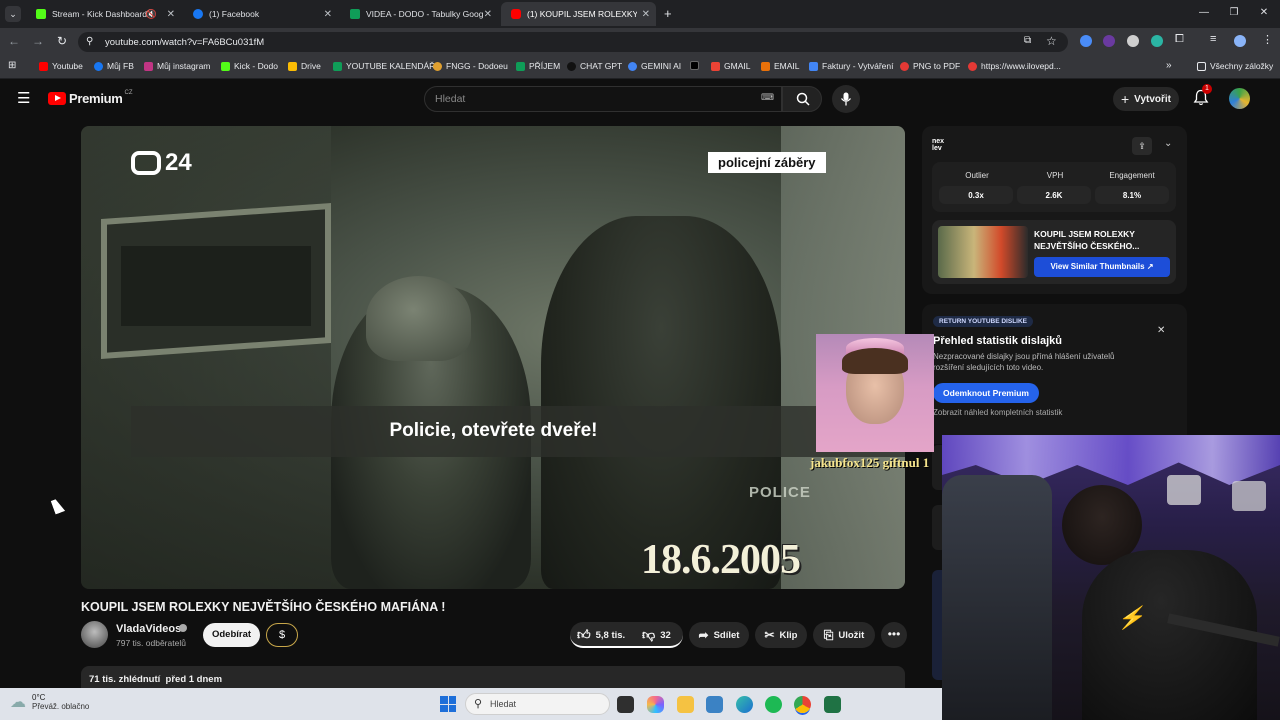 This screenshot has height=720, width=1280. I want to click on minimize-icon: —, so click(1204, 12).